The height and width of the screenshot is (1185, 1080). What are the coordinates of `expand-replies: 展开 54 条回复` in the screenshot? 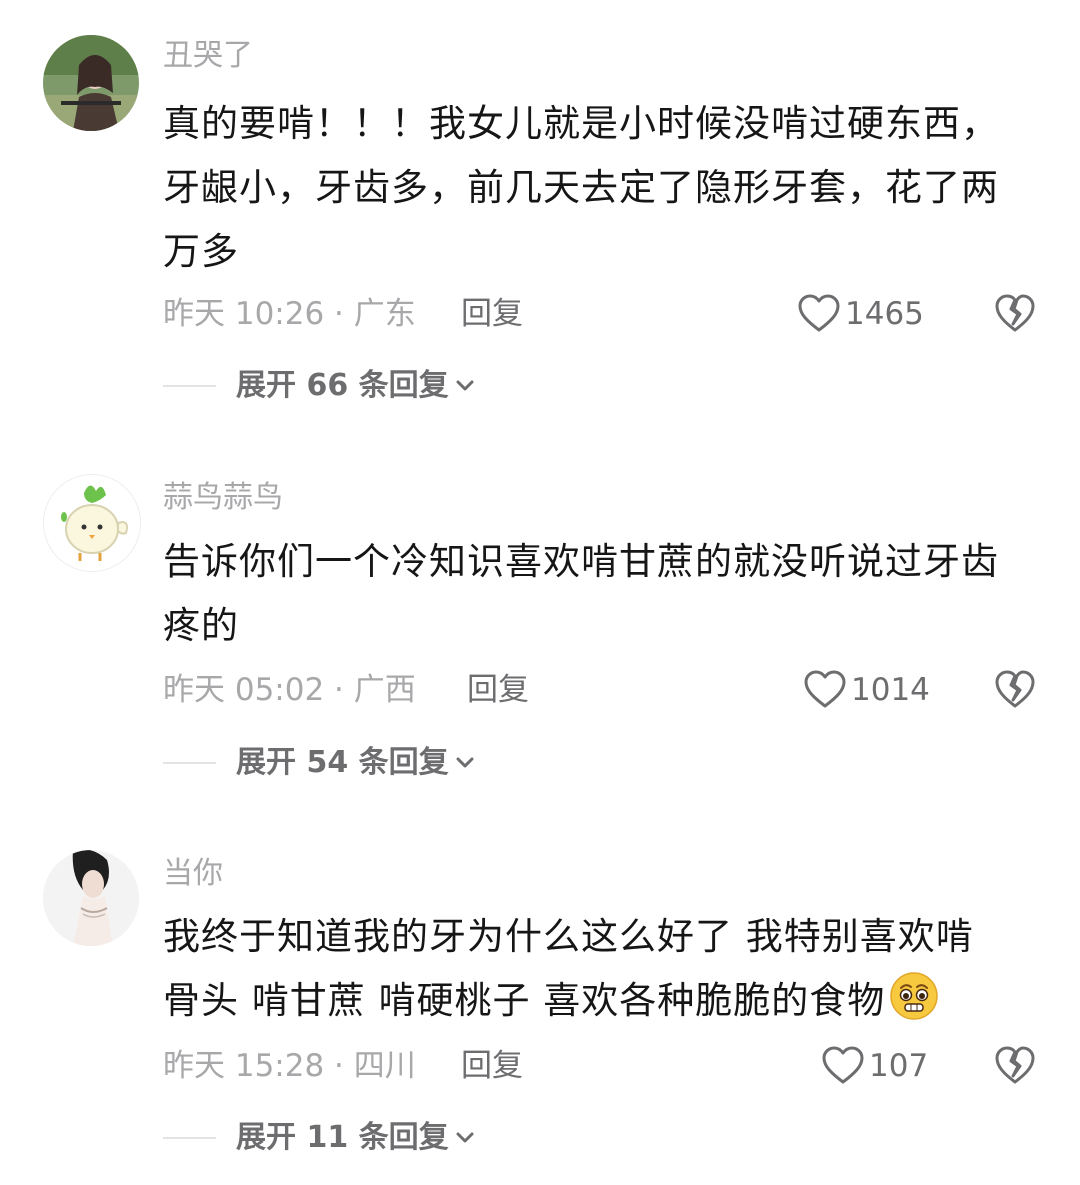 It's located at (413, 763).